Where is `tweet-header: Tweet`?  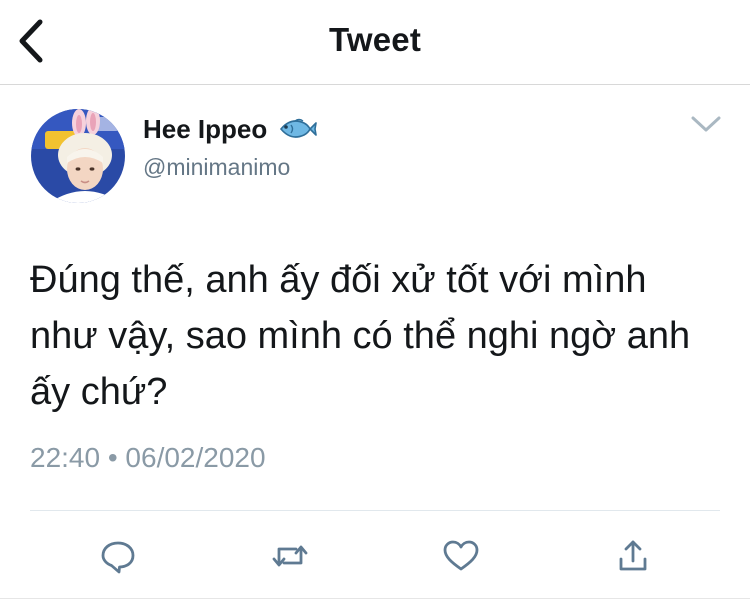 tweet-header: Tweet is located at coordinates (375, 42).